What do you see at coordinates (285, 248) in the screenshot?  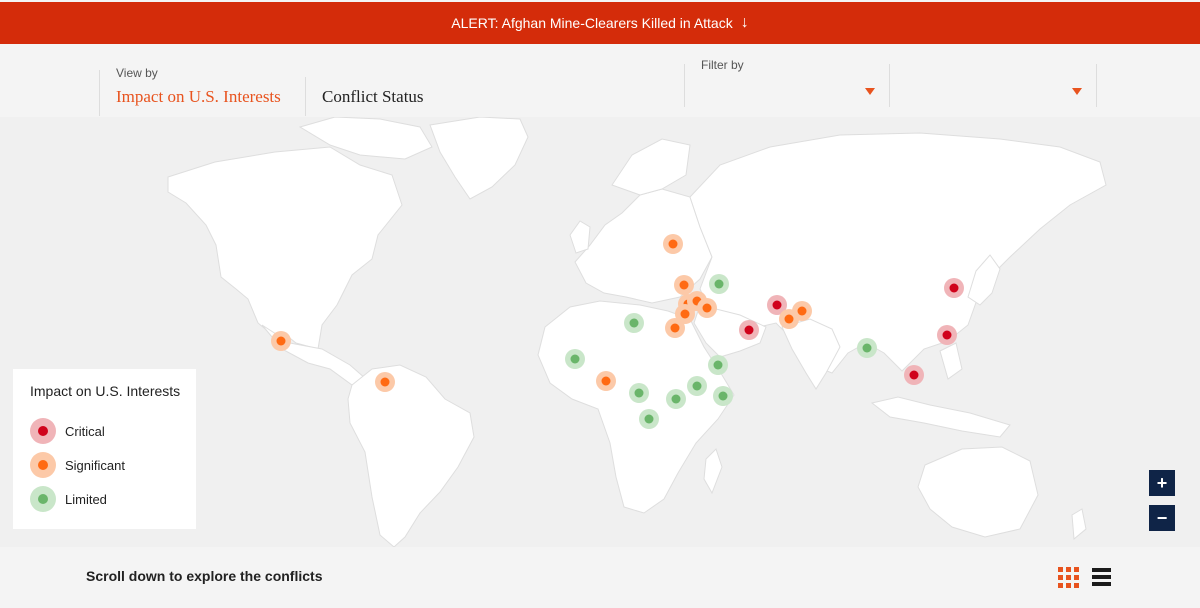 I see `north-america-landmass` at bounding box center [285, 248].